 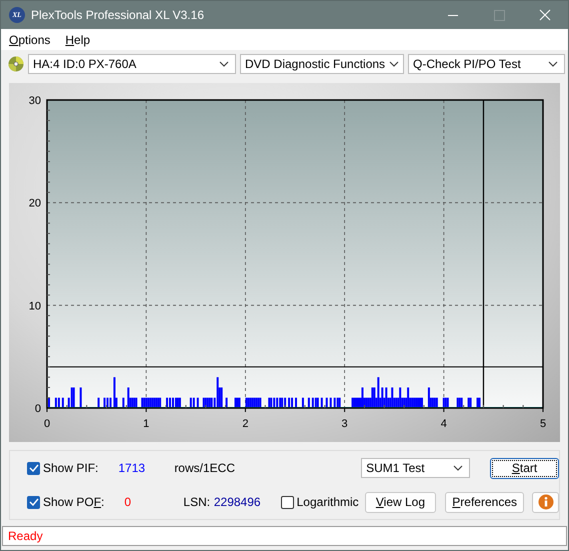 What do you see at coordinates (205, 468) in the screenshot?
I see `unit-label: rows/1ECC` at bounding box center [205, 468].